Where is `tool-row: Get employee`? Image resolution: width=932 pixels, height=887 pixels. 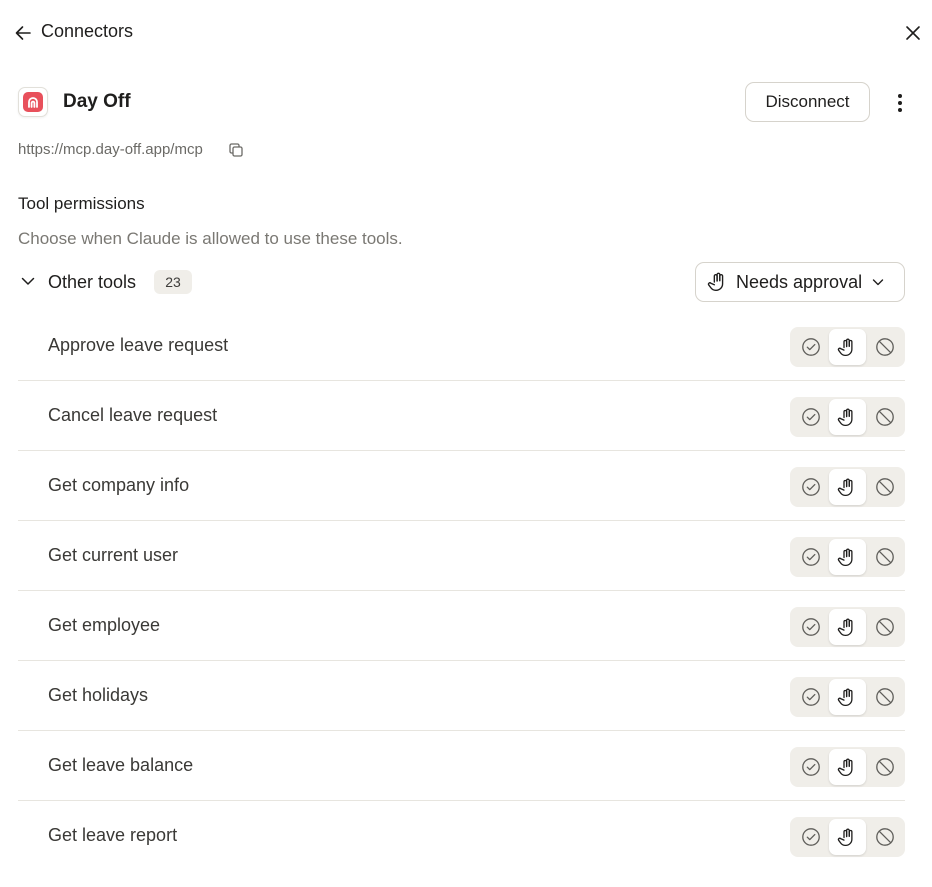 tool-row: Get employee is located at coordinates (461, 626).